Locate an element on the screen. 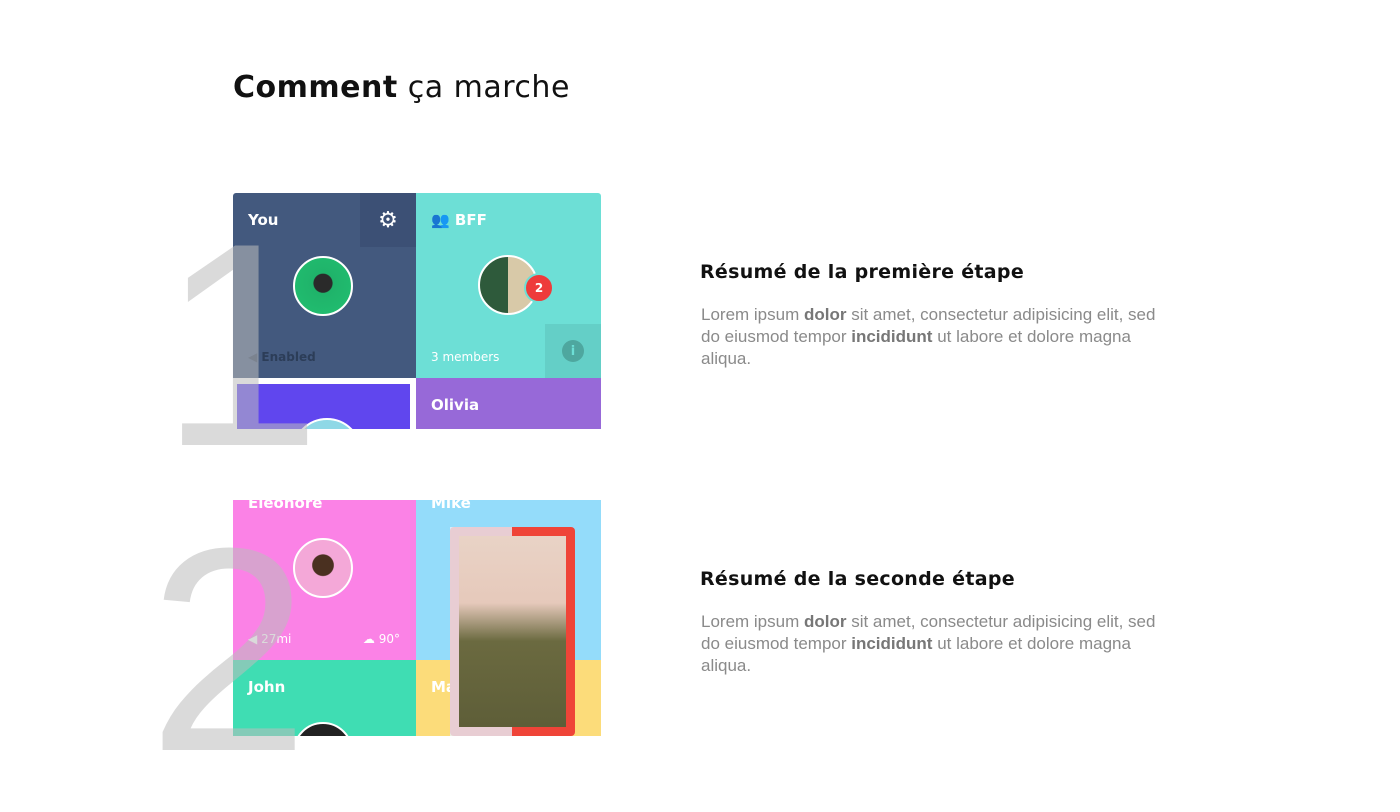 Image resolution: width=1400 pixels, height=812 pixels. page-title: Comment ça marche is located at coordinates (401, 87).